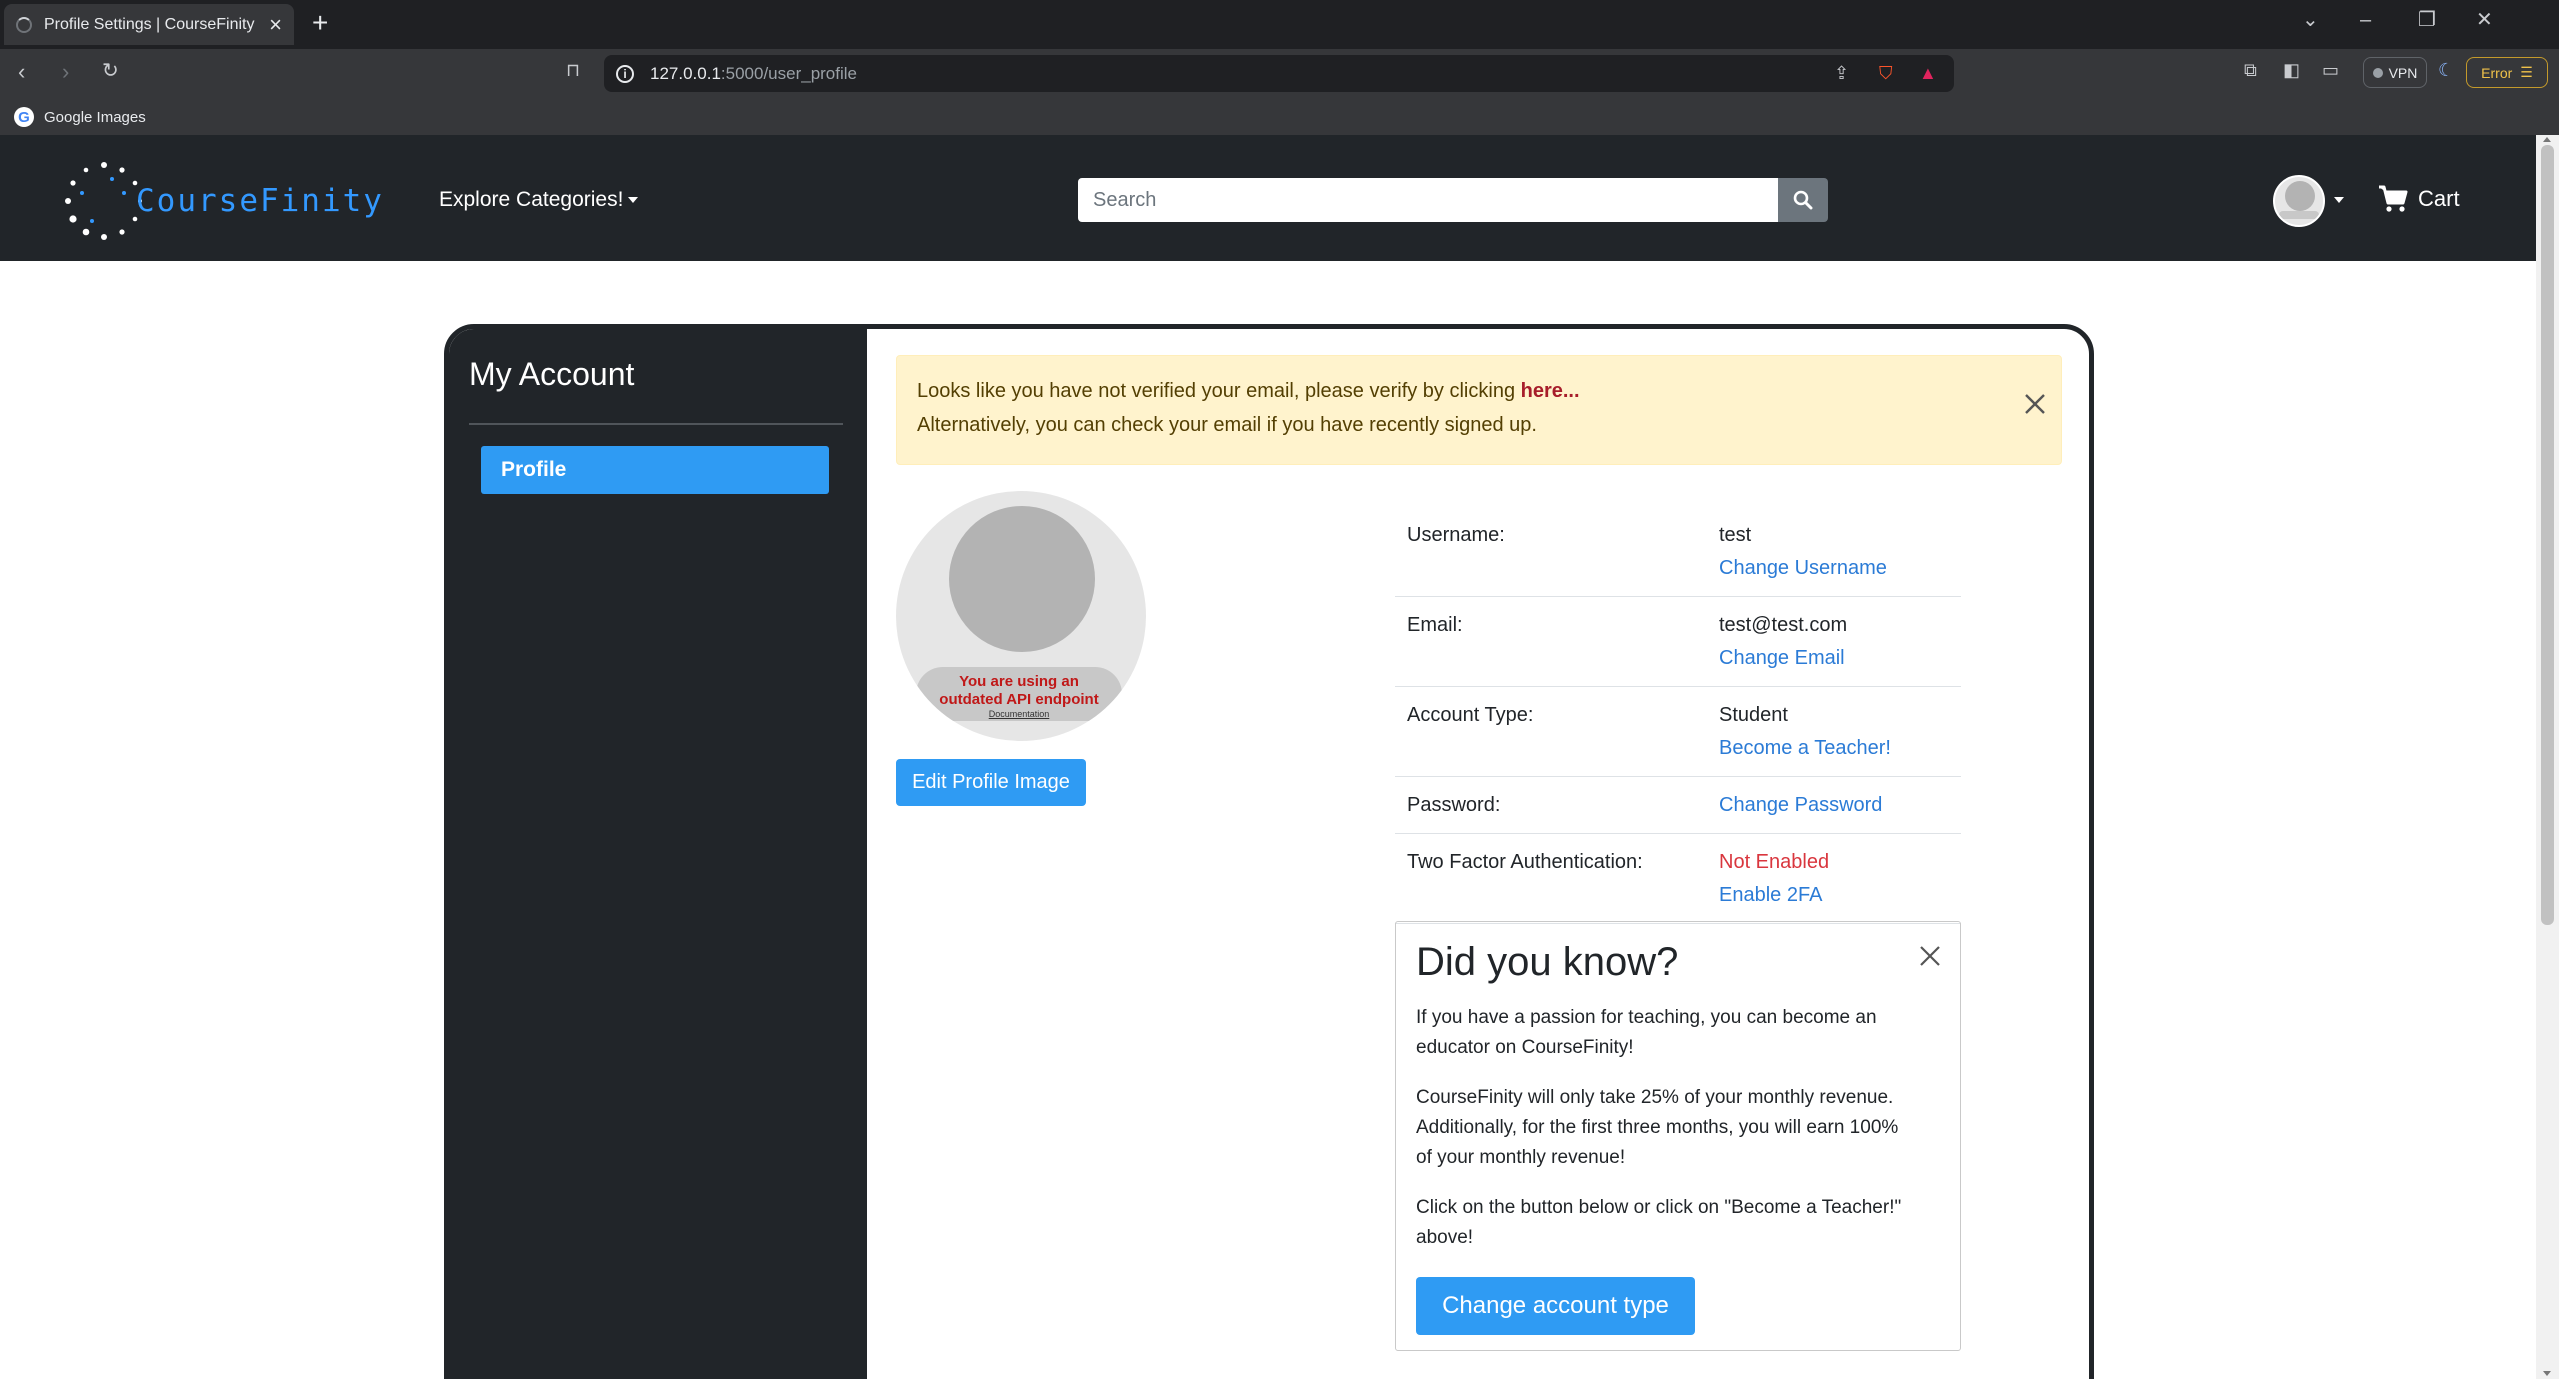  Describe the element at coordinates (1678, 642) in the screenshot. I see `table-row: Email: test@test.com Change Email` at that location.